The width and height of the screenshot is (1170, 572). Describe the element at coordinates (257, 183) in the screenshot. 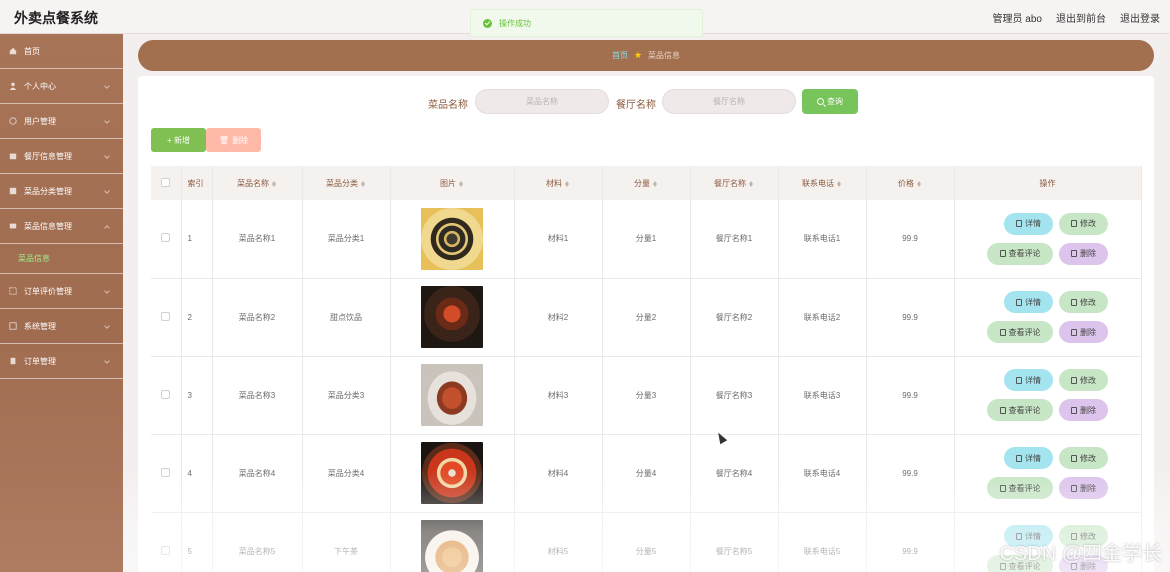

I see `col-dish-name: 菜品名称` at that location.